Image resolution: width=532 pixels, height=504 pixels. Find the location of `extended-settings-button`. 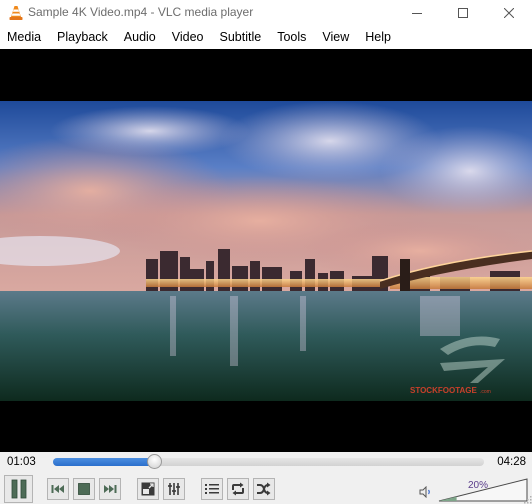

extended-settings-button is located at coordinates (174, 489).